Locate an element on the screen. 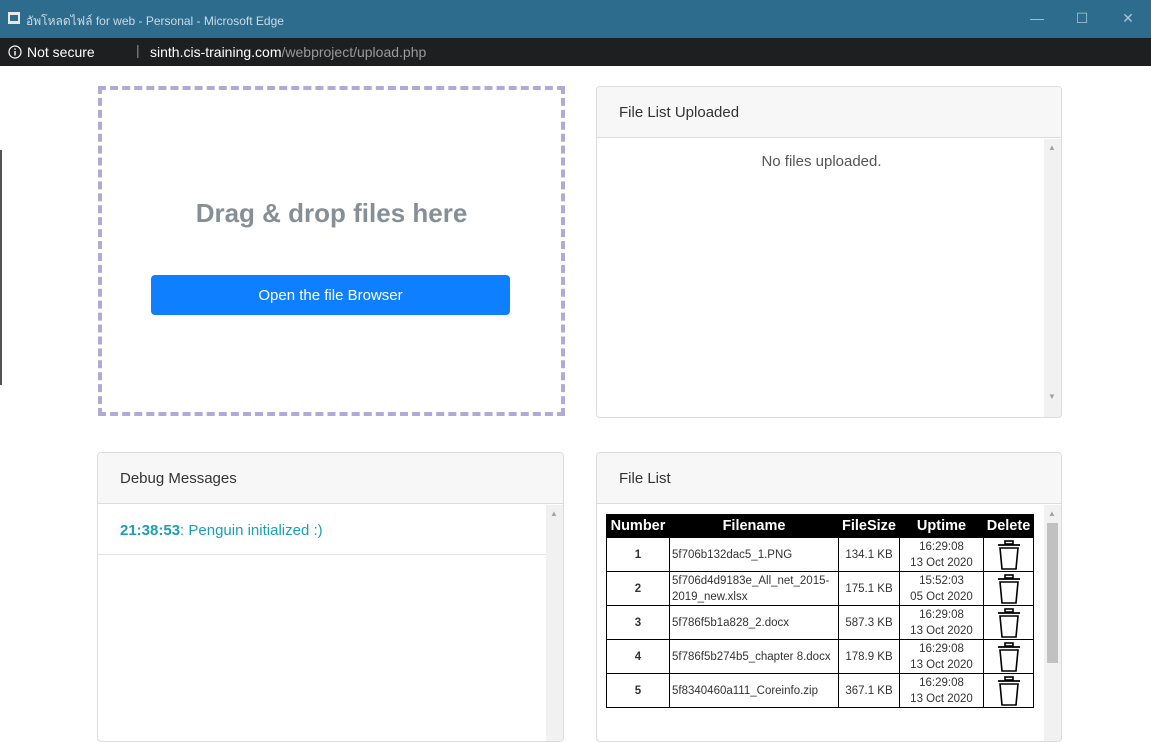 The height and width of the screenshot is (742, 1151). url-path: /webproject/upload.php is located at coordinates (354, 52).